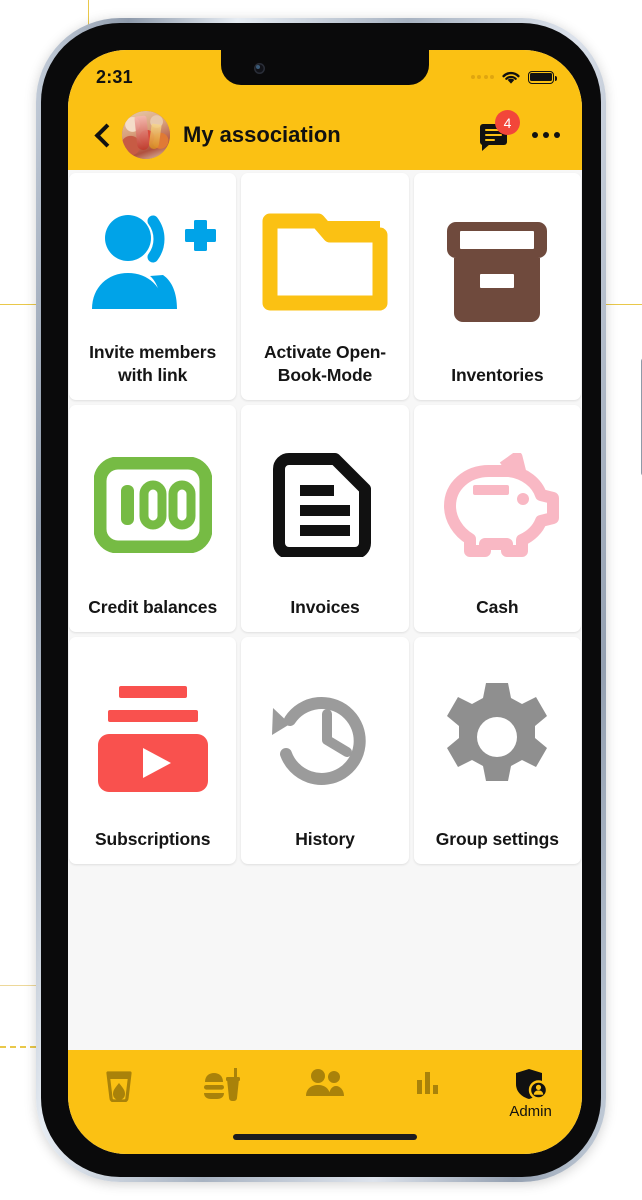  I want to click on tile-label: Activate Open-Book-Mode, so click(325, 363).